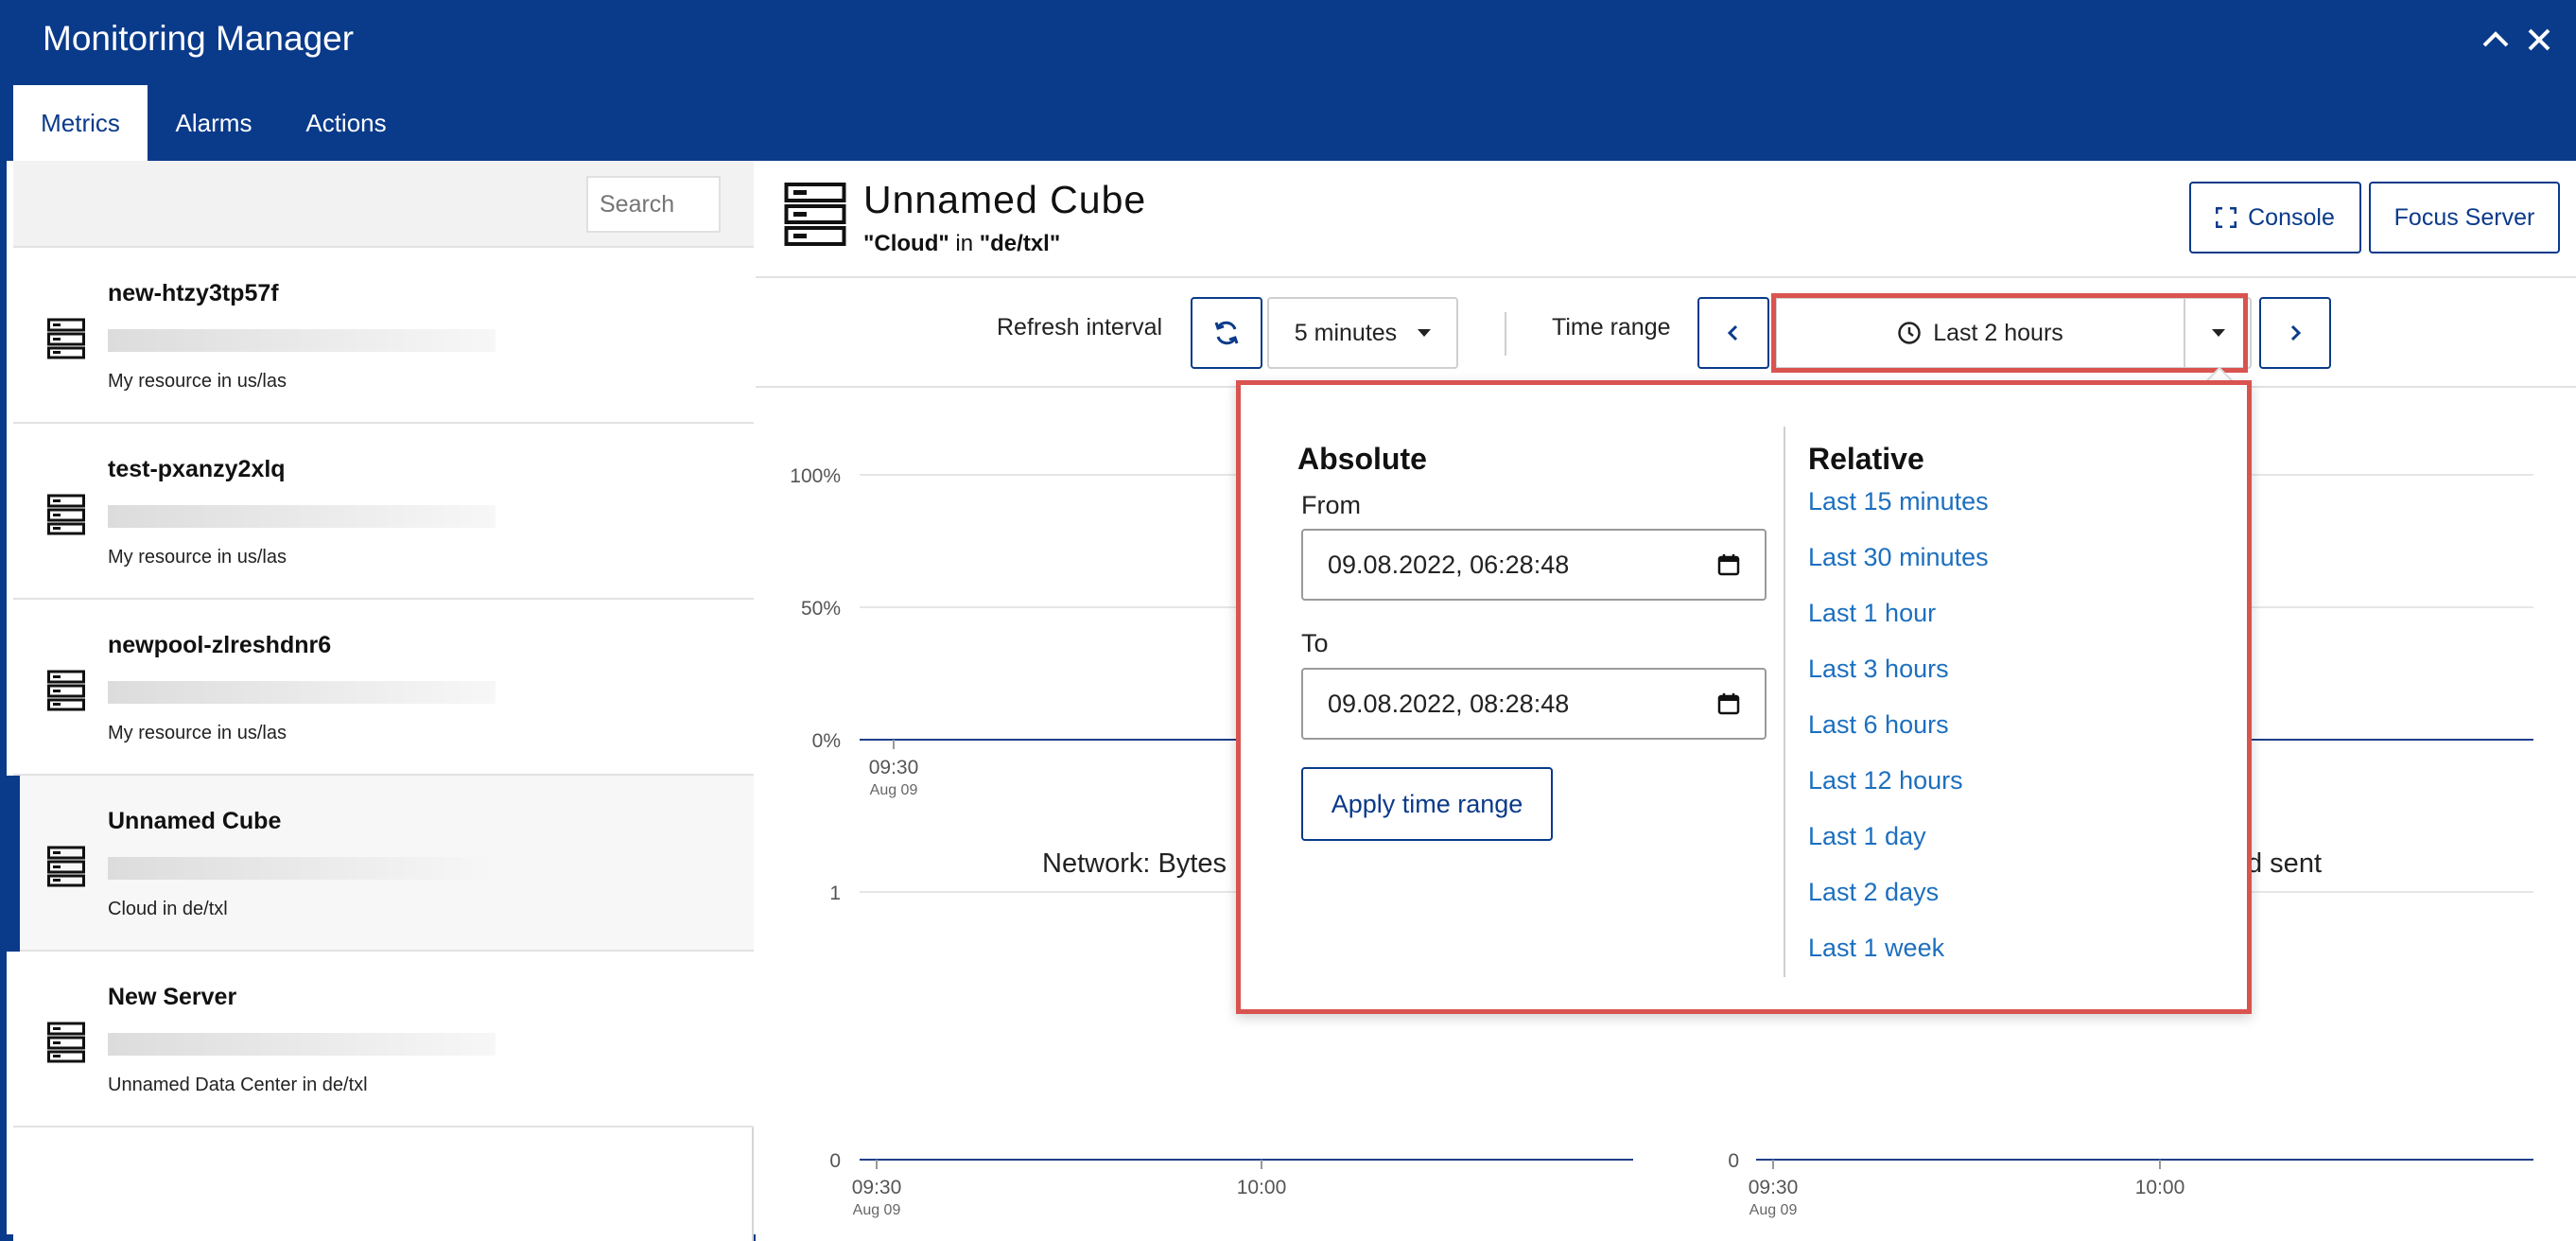 Image resolution: width=2576 pixels, height=1241 pixels. I want to click on next-range-button, so click(2295, 333).